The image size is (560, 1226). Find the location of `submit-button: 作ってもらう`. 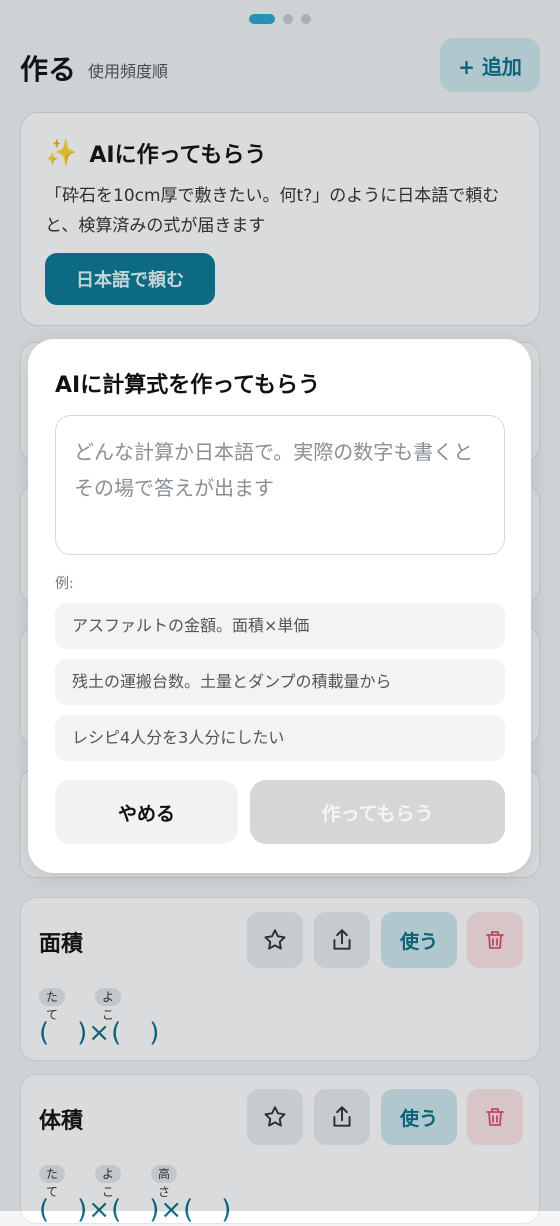

submit-button: 作ってもらう is located at coordinates (377, 812).